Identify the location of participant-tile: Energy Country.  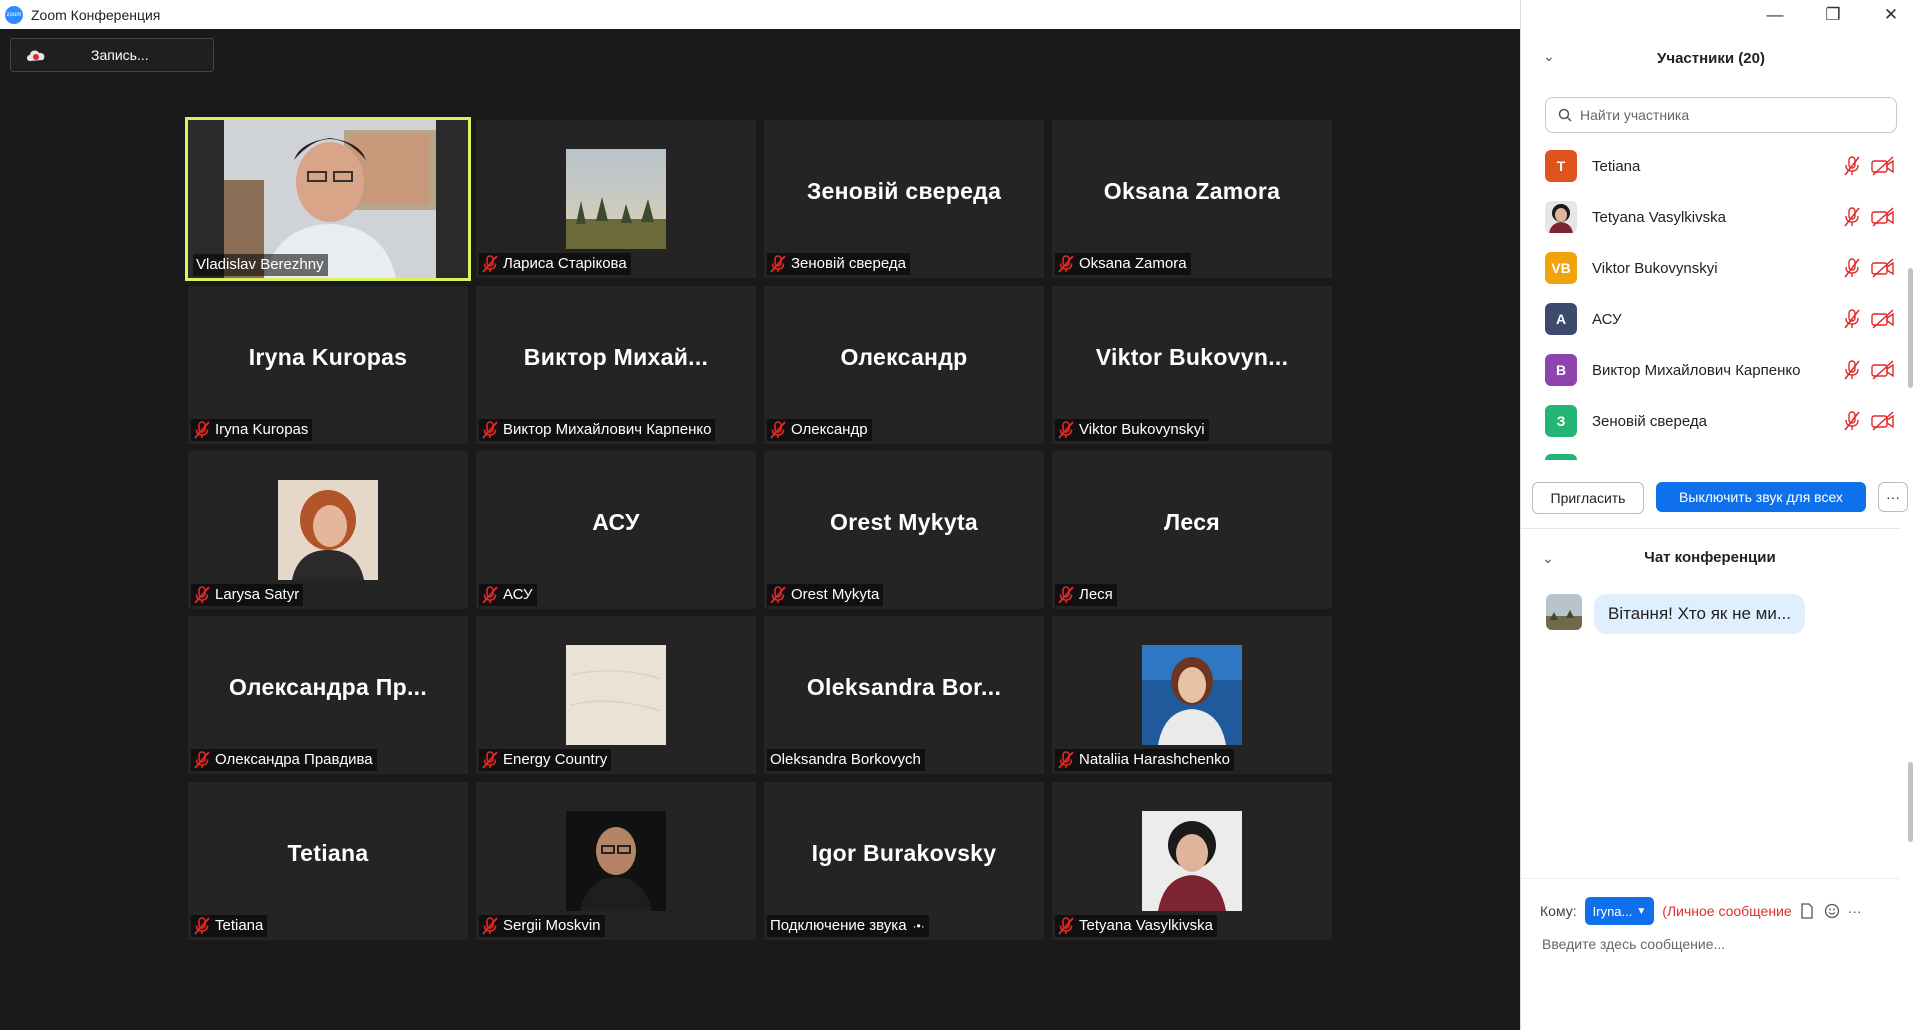
(616, 695).